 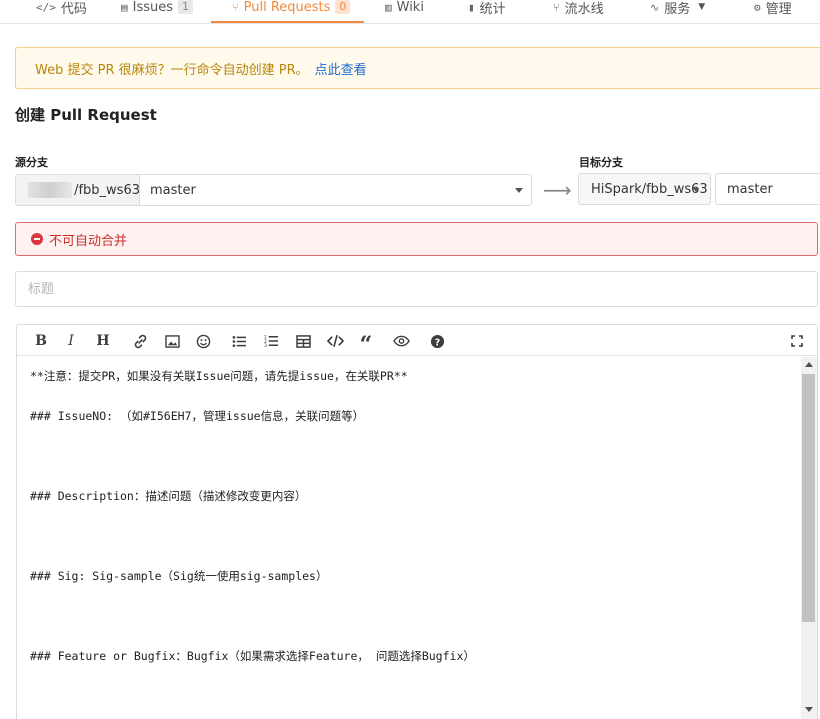 What do you see at coordinates (37, 239) in the screenshot?
I see `error-icon` at bounding box center [37, 239].